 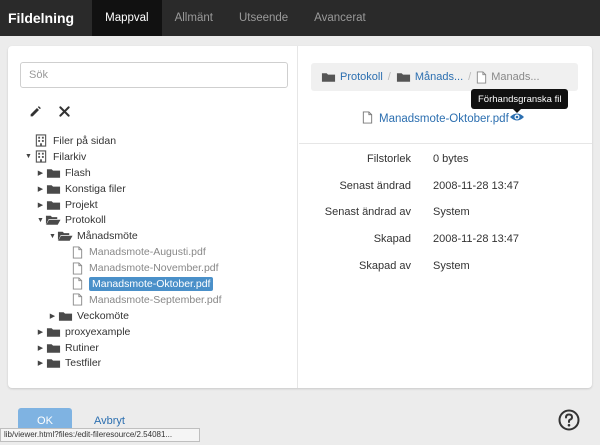 I want to click on app-title: Fildelning, so click(x=41, y=18).